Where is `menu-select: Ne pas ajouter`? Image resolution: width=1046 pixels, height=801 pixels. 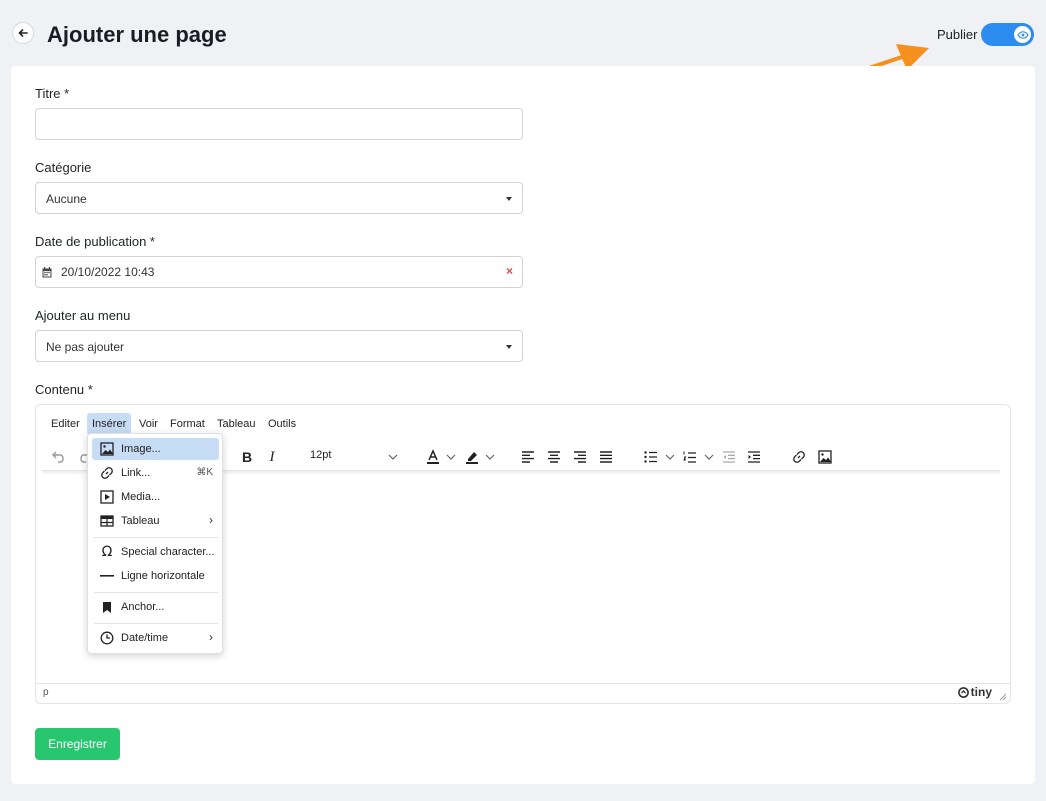
menu-select: Ne pas ajouter is located at coordinates (279, 346).